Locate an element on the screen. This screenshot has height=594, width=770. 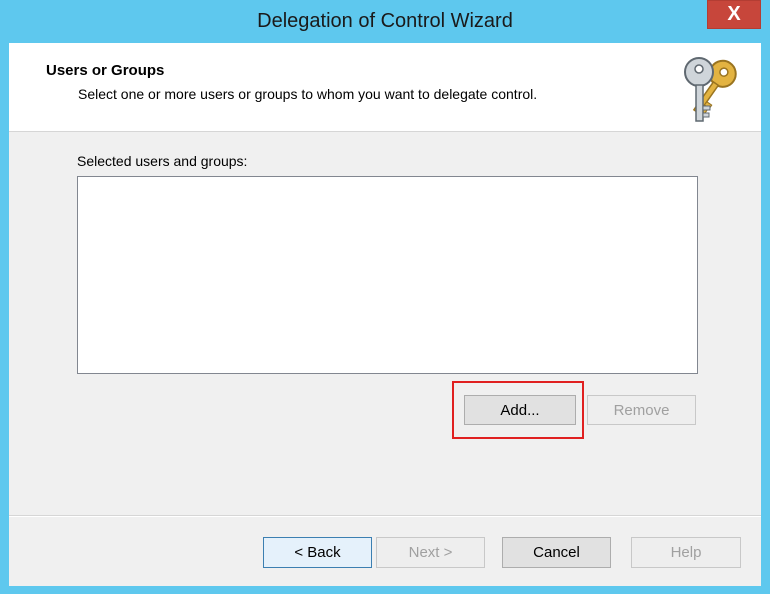
selected-users-label: Selected users and groups: is located at coordinates (162, 161).